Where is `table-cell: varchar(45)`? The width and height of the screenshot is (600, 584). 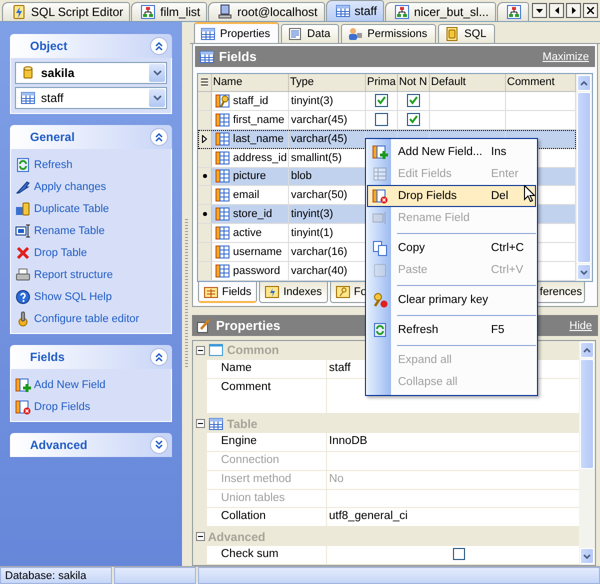
table-cell: varchar(45) is located at coordinates (327, 119).